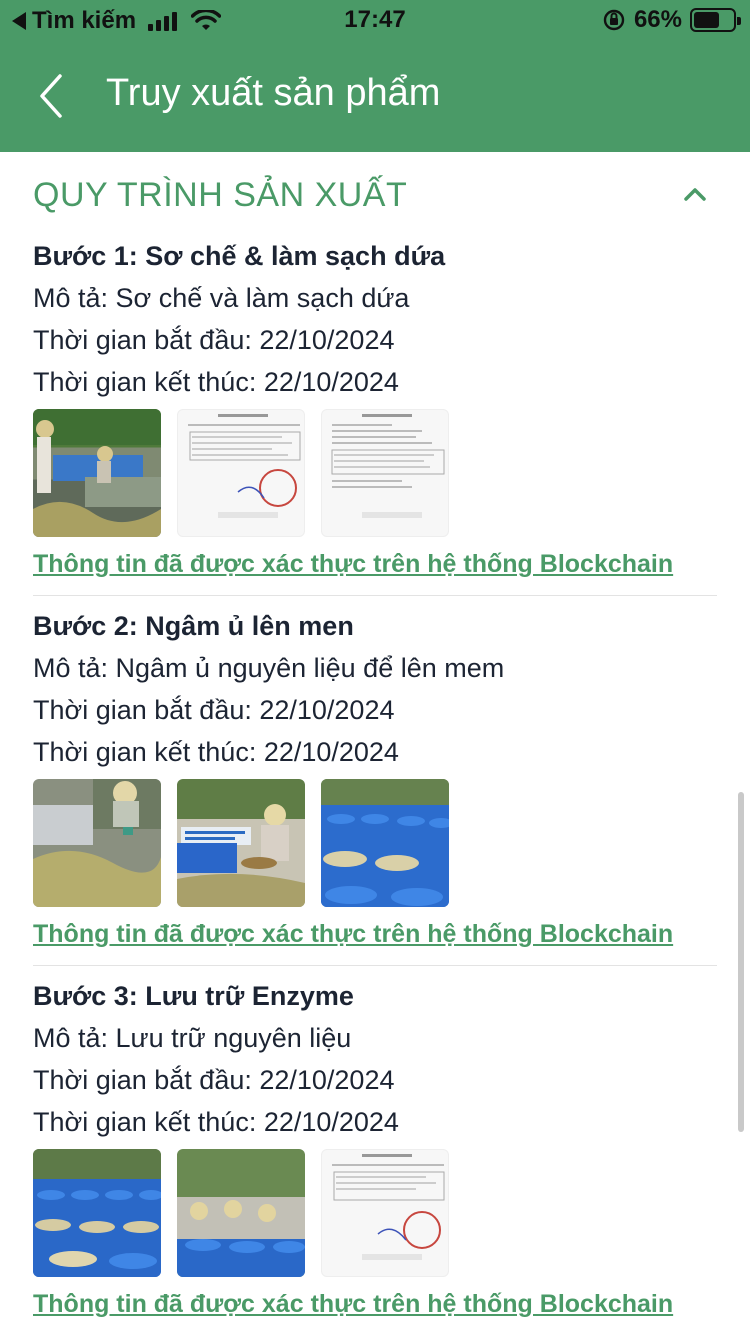 The height and width of the screenshot is (1334, 750). What do you see at coordinates (239, 256) in the screenshot?
I see `step-name: Bước 1: Sơ chế & làm sạch dứa` at bounding box center [239, 256].